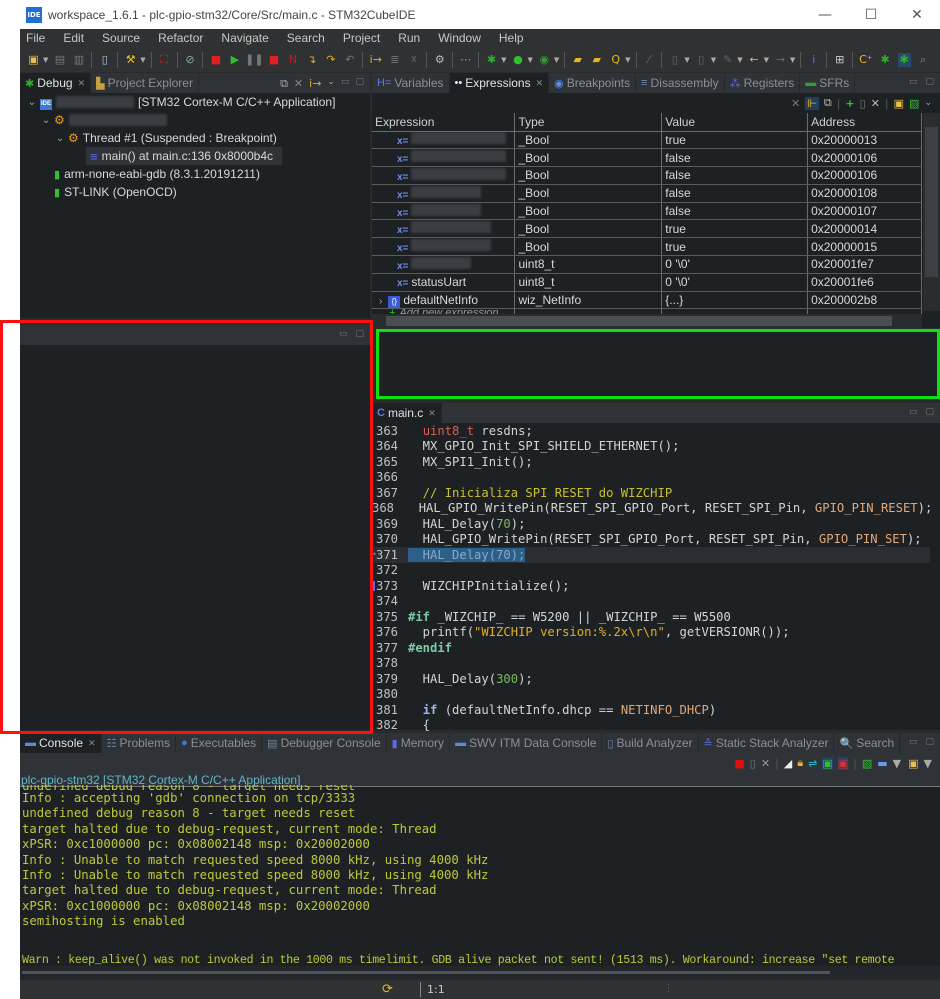  What do you see at coordinates (647, 211) in the screenshot?
I see `expression-row: x= _Bool false 0x20000107` at bounding box center [647, 211].